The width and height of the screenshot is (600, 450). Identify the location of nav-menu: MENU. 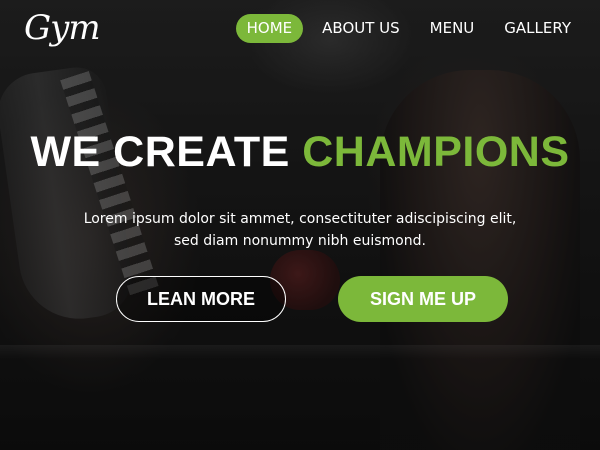
(452, 28).